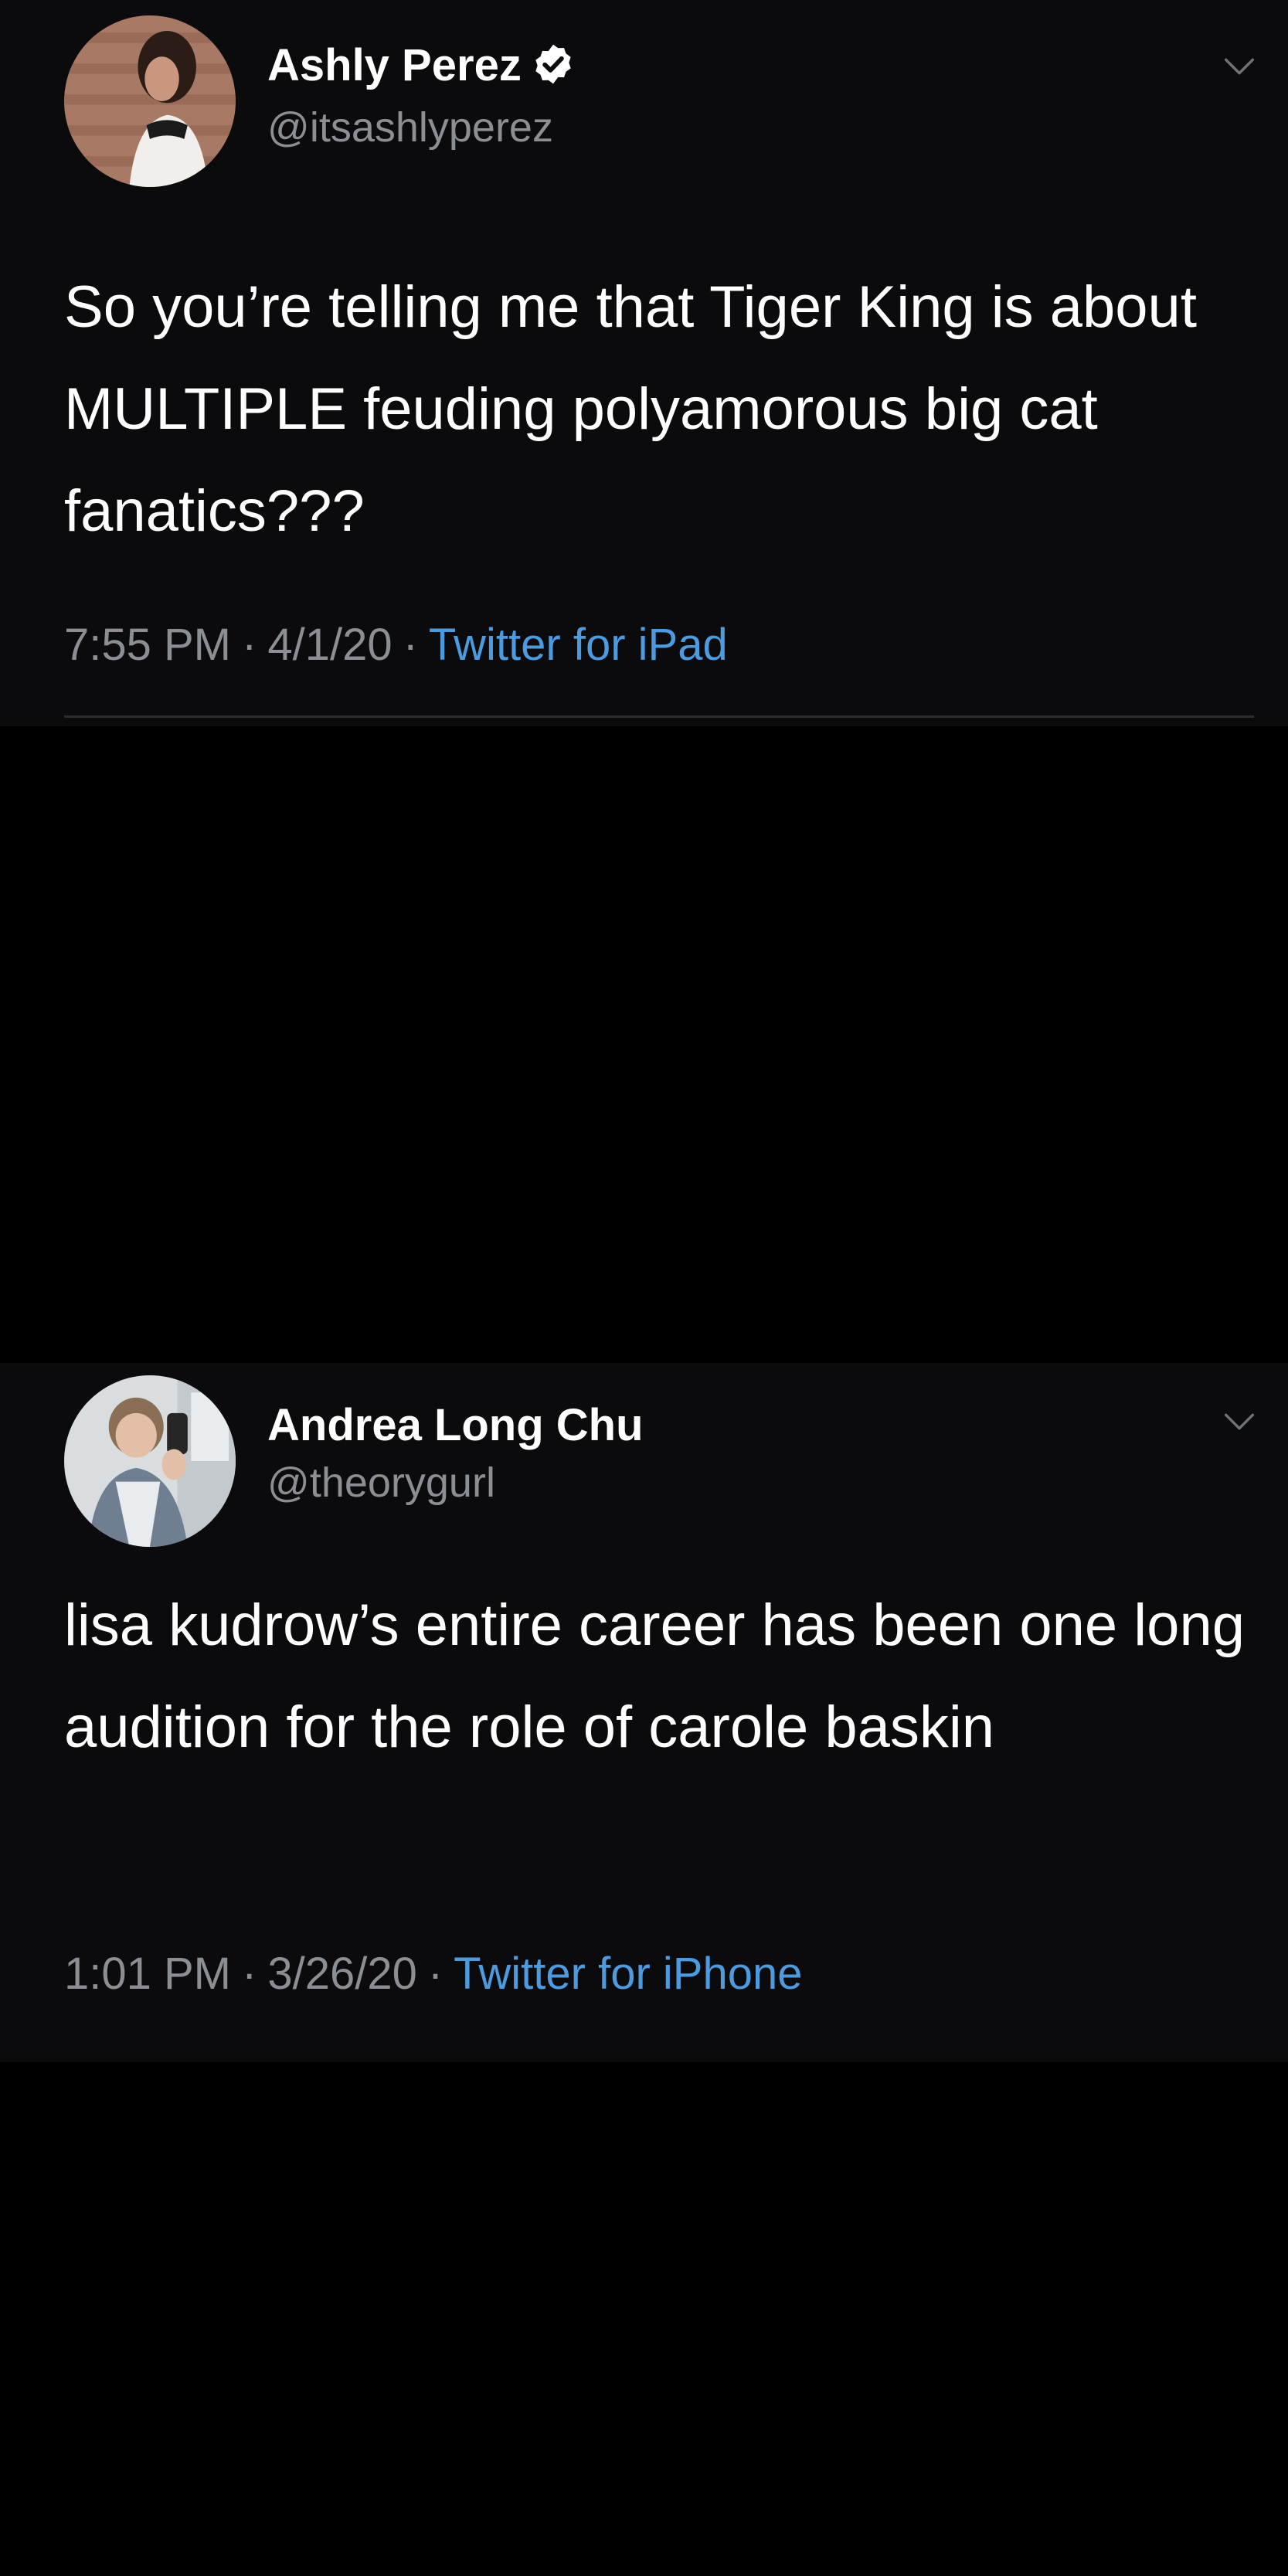 Image resolution: width=1288 pixels, height=2576 pixels. Describe the element at coordinates (396, 645) in the screenshot. I see `tweet-meta: 7:55 PM · 4/1/20 · Twitter for iPad` at that location.